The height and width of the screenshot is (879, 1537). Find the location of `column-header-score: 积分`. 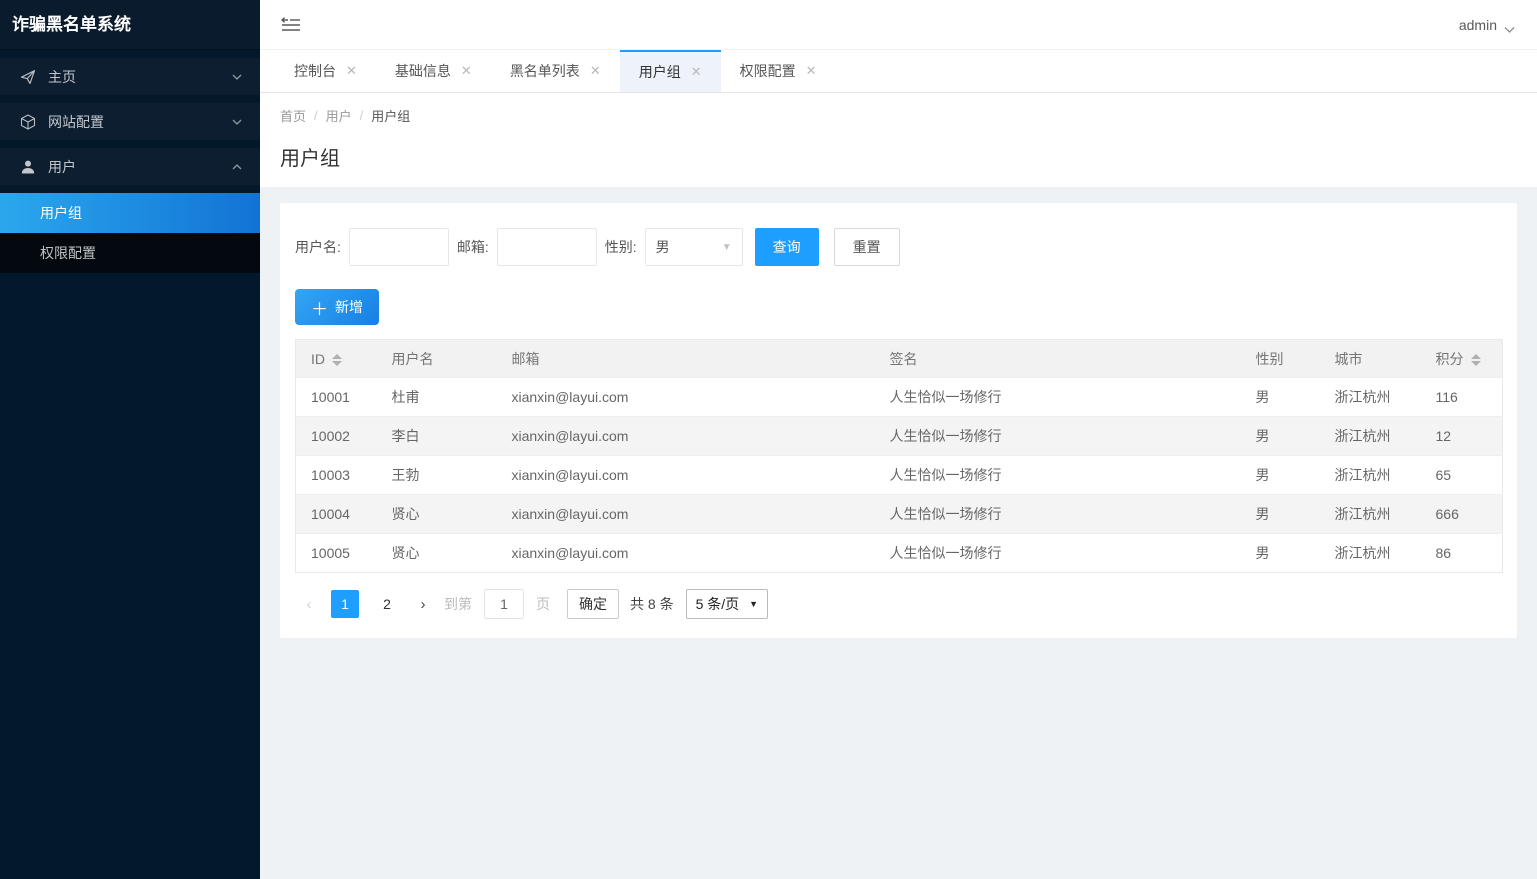

column-header-score: 积分 is located at coordinates (1461, 358).